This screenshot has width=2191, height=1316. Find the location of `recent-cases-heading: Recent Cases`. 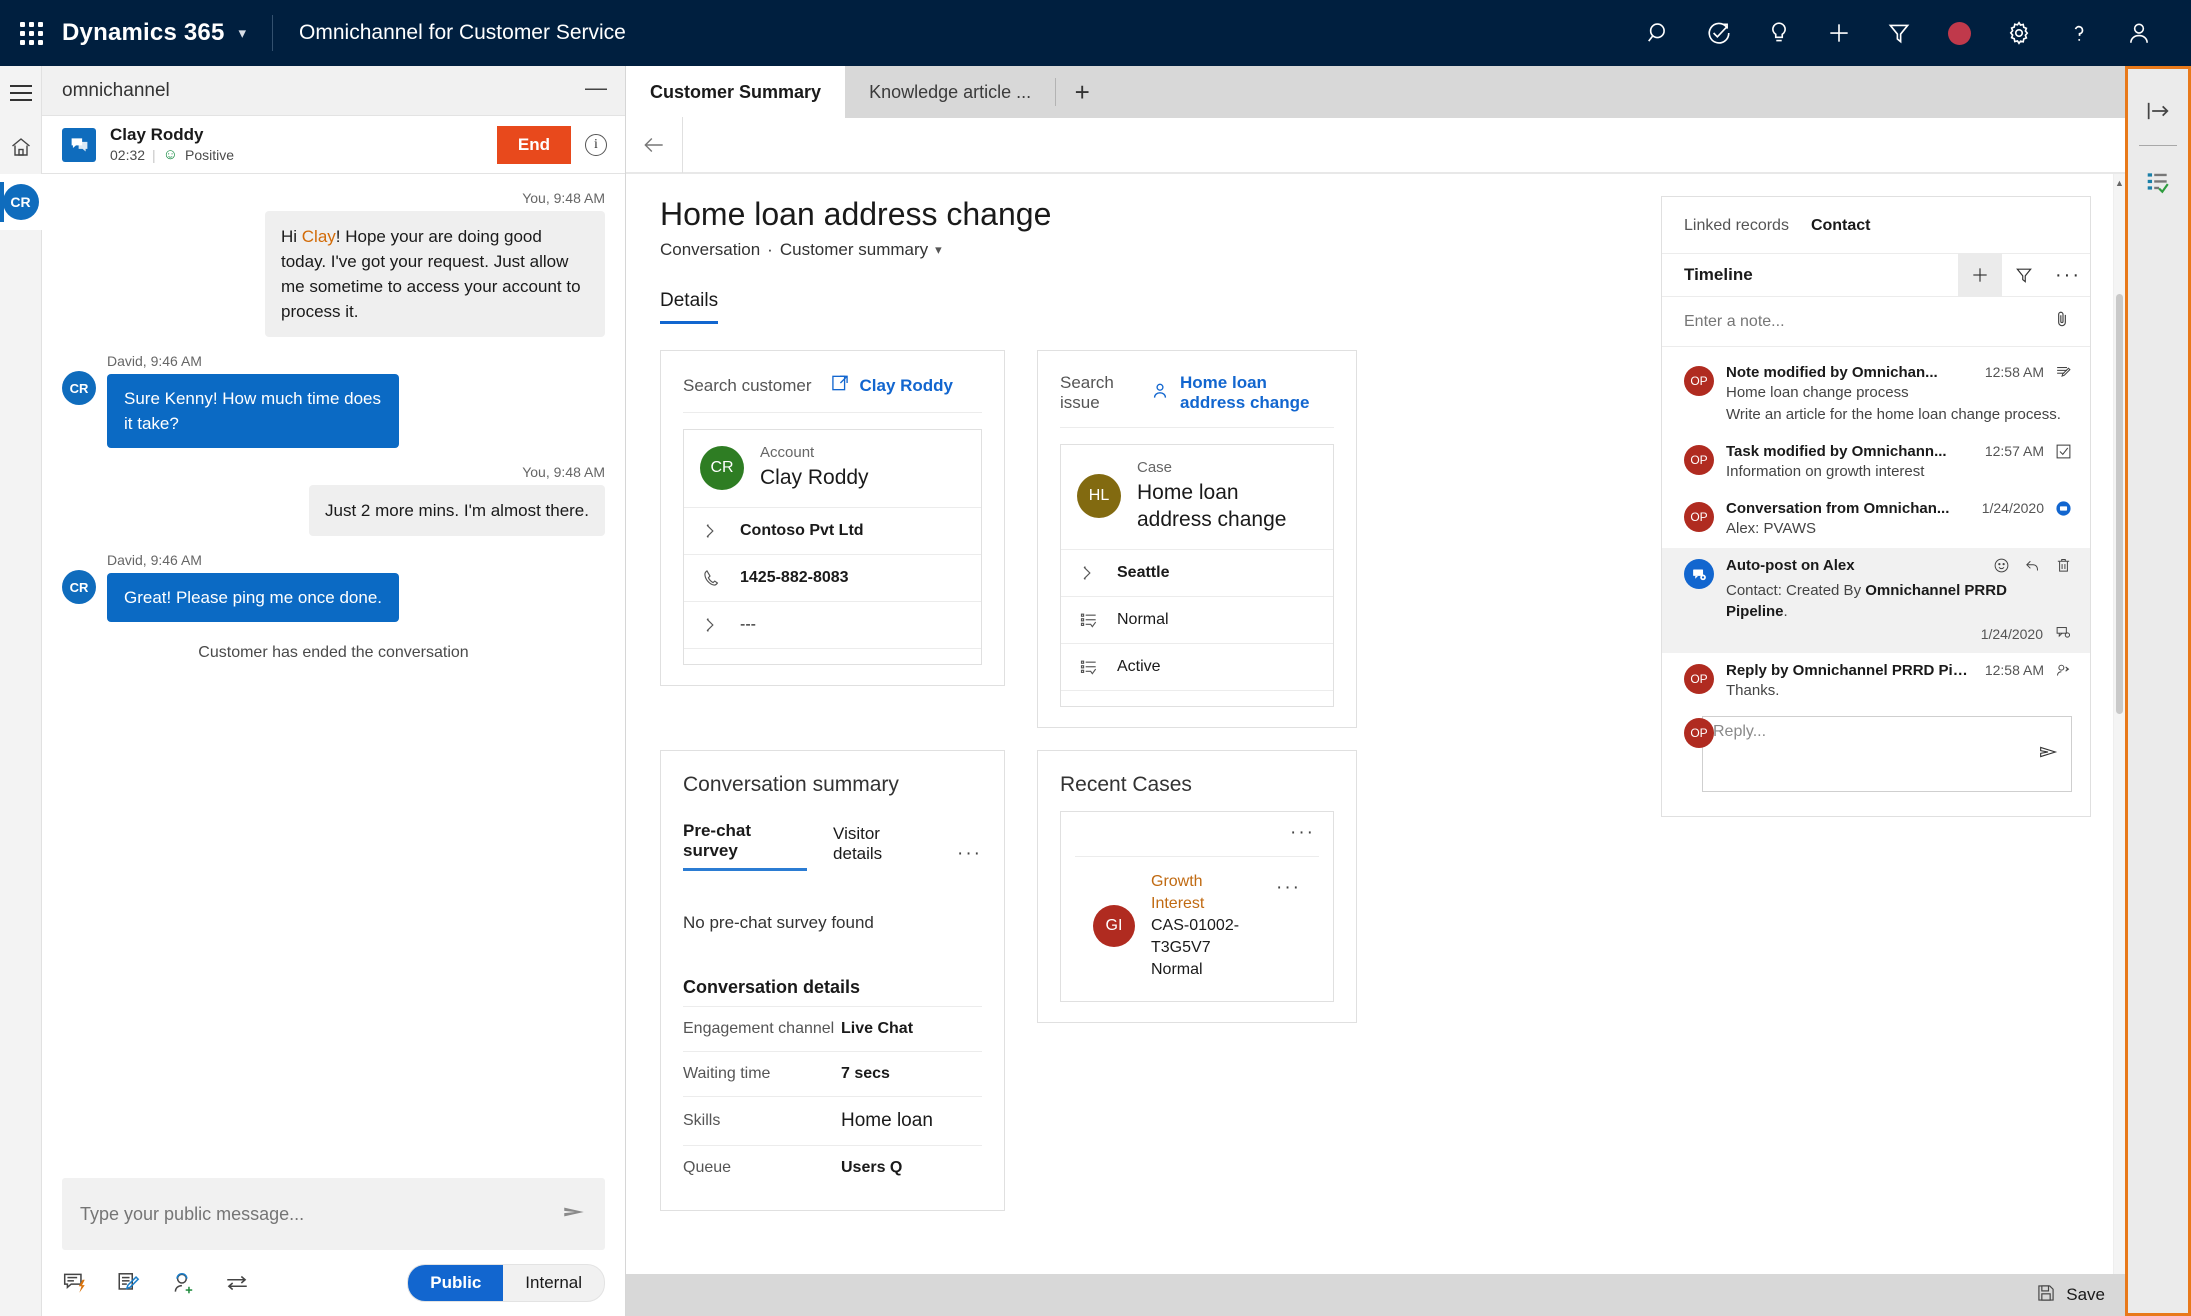

recent-cases-heading: Recent Cases is located at coordinates (1126, 784).